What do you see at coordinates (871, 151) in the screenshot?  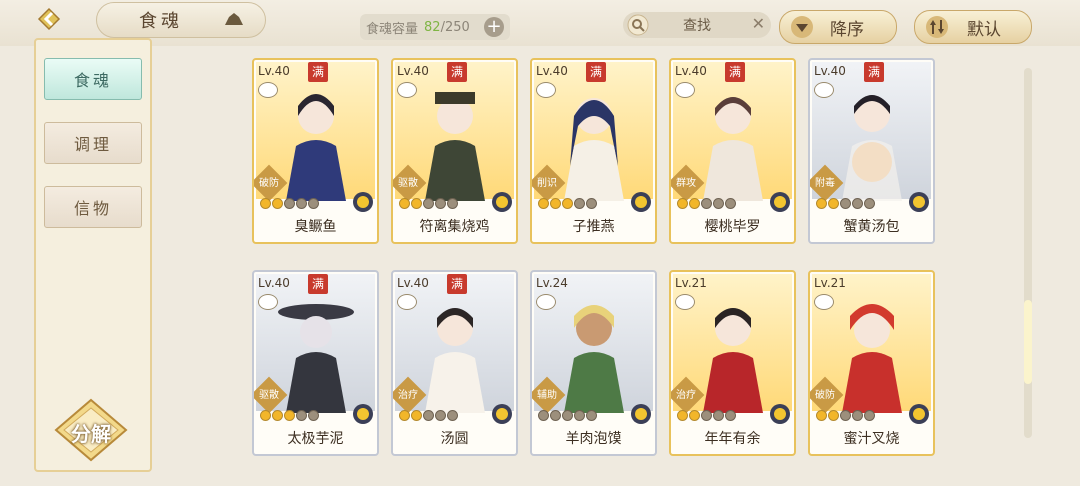 I see `food-soul-card: Lv.40 满 附毒 蟹黄汤包` at bounding box center [871, 151].